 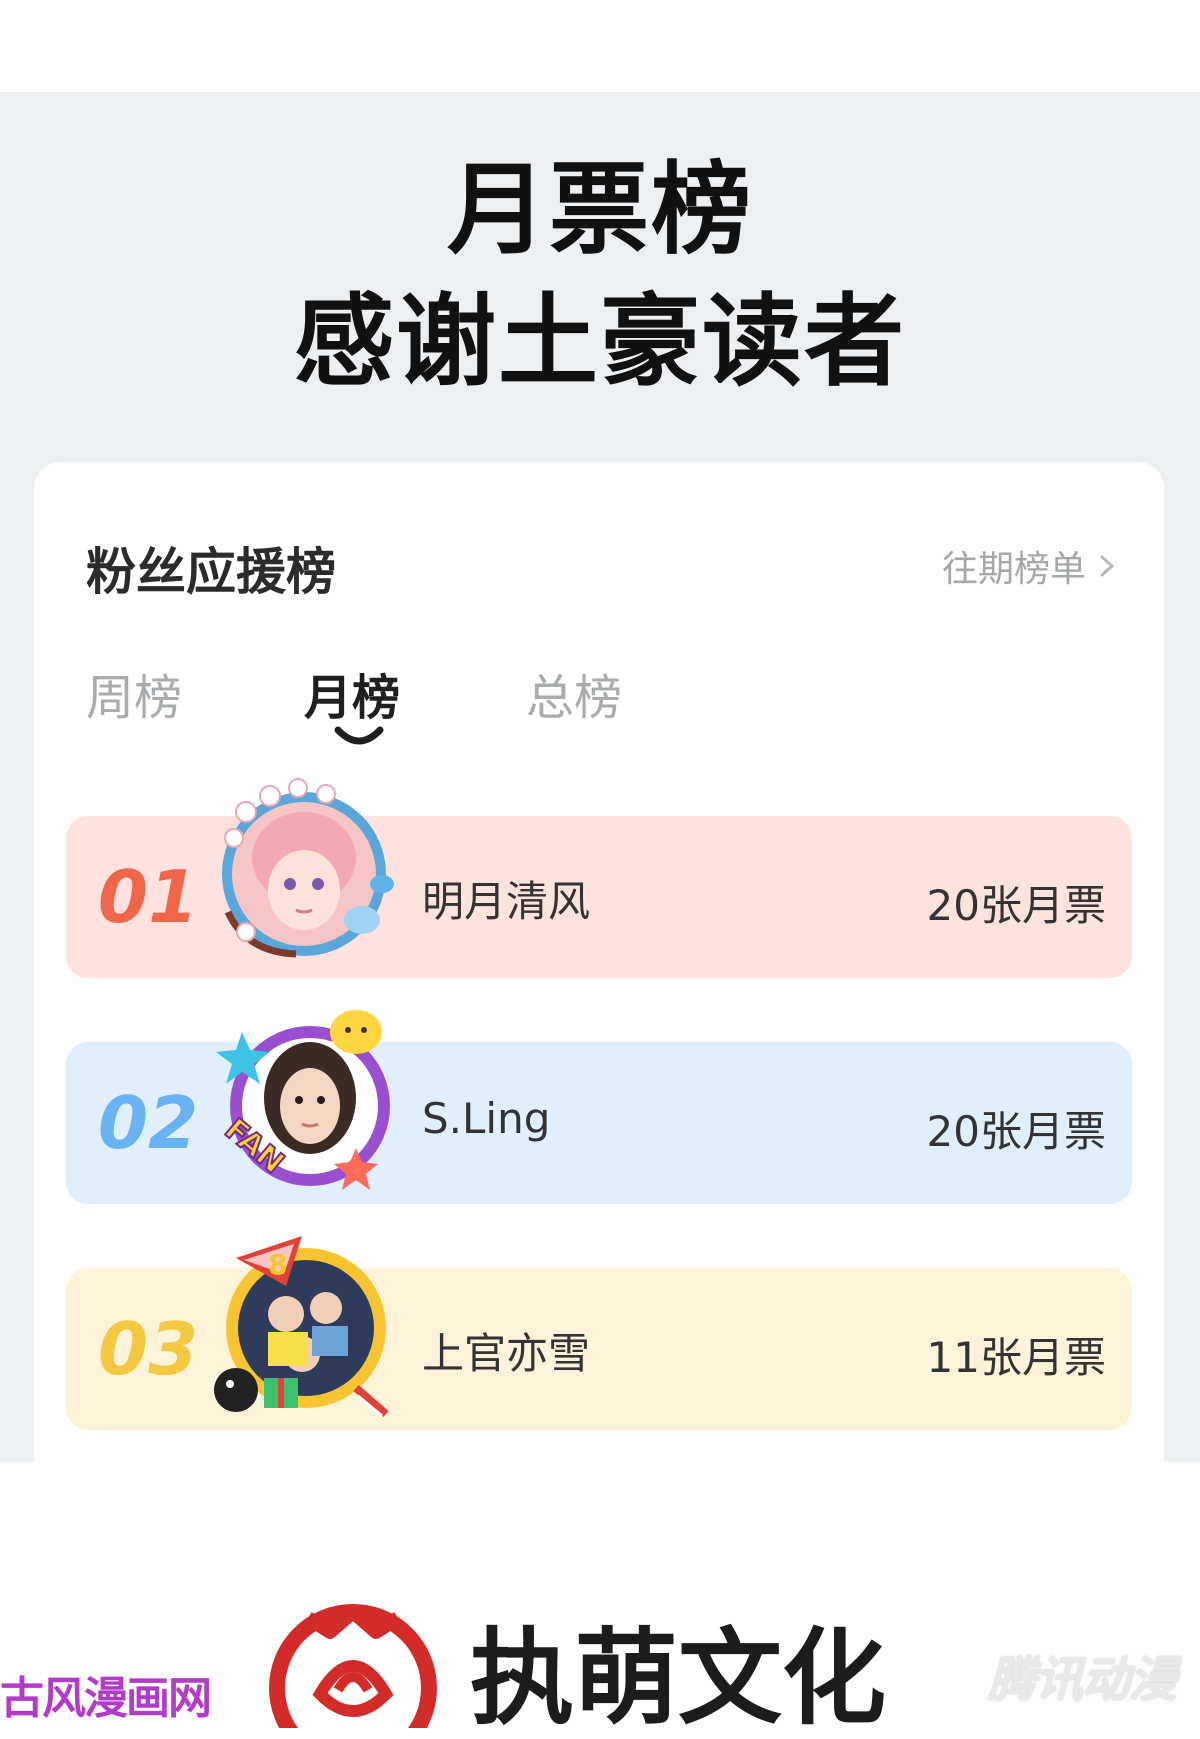 What do you see at coordinates (599, 878) in the screenshot?
I see `ranking-row-1: 01 明月清风 20张月票` at bounding box center [599, 878].